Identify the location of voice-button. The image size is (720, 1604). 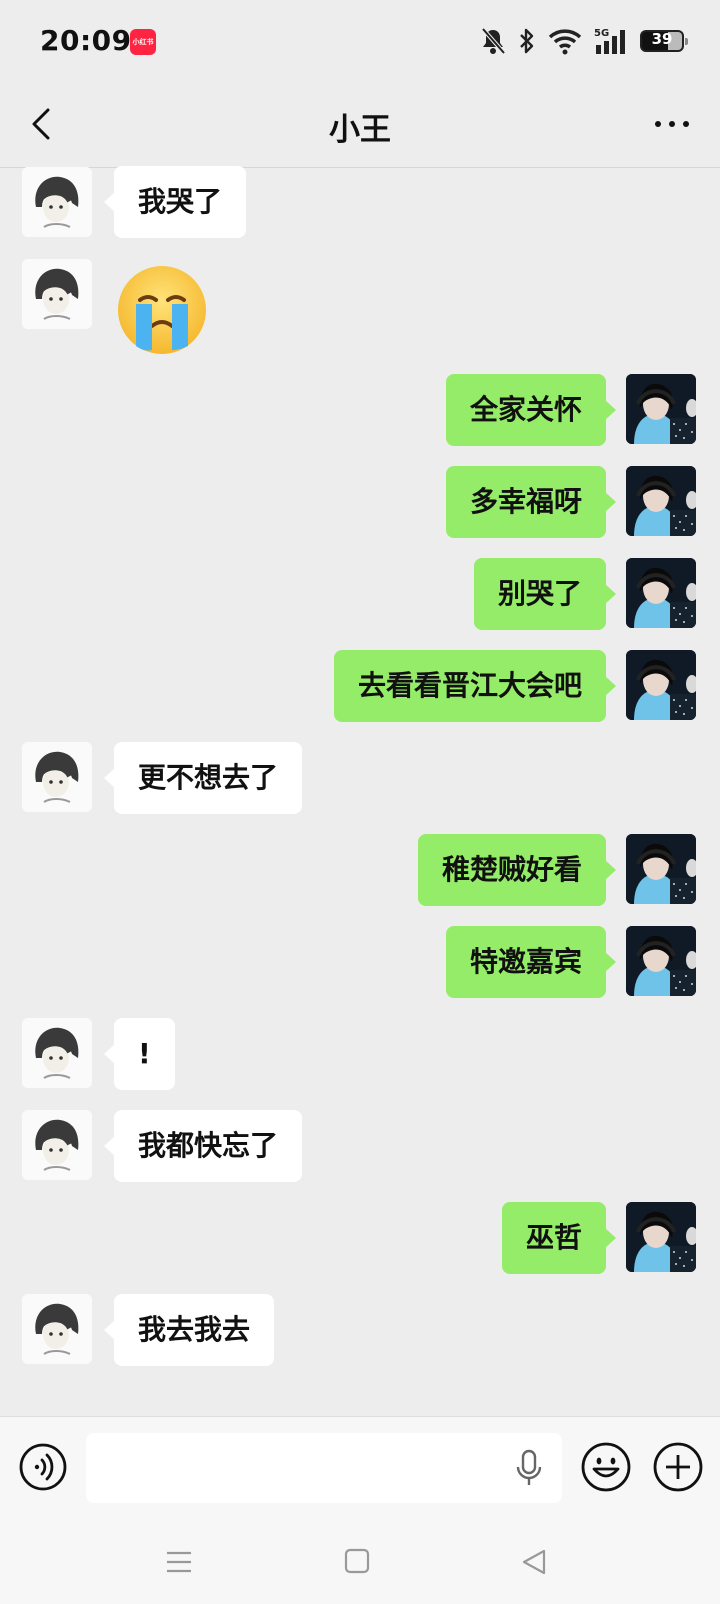
(43, 1467).